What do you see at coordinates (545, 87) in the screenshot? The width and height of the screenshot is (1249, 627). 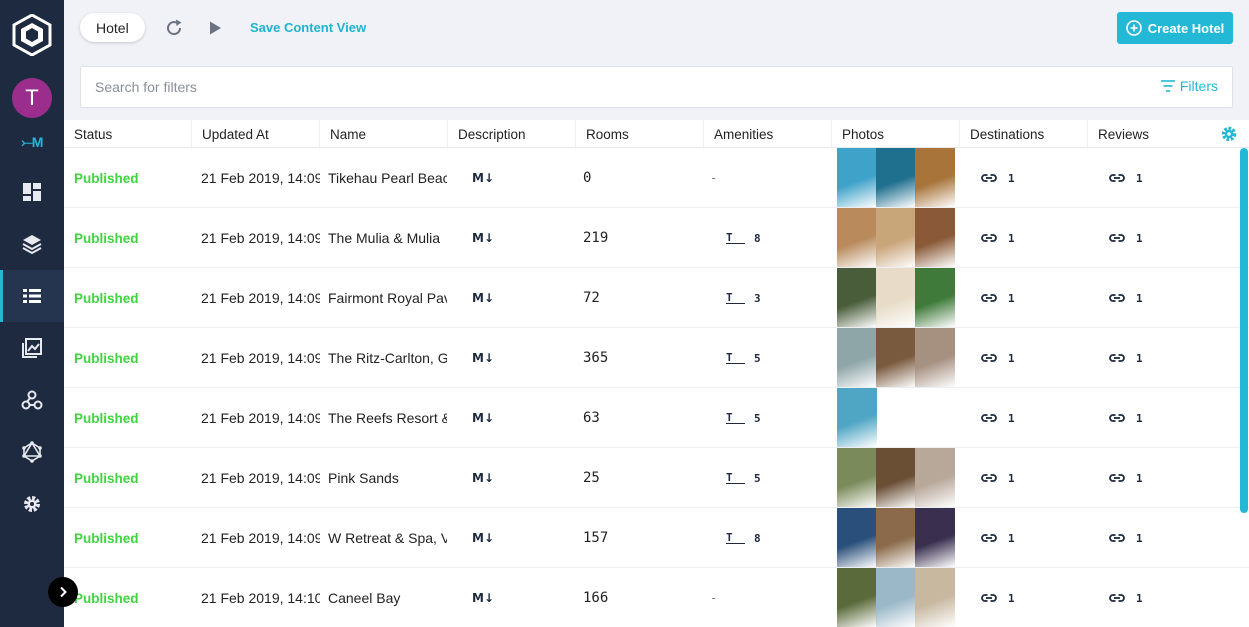 I see `search-input` at bounding box center [545, 87].